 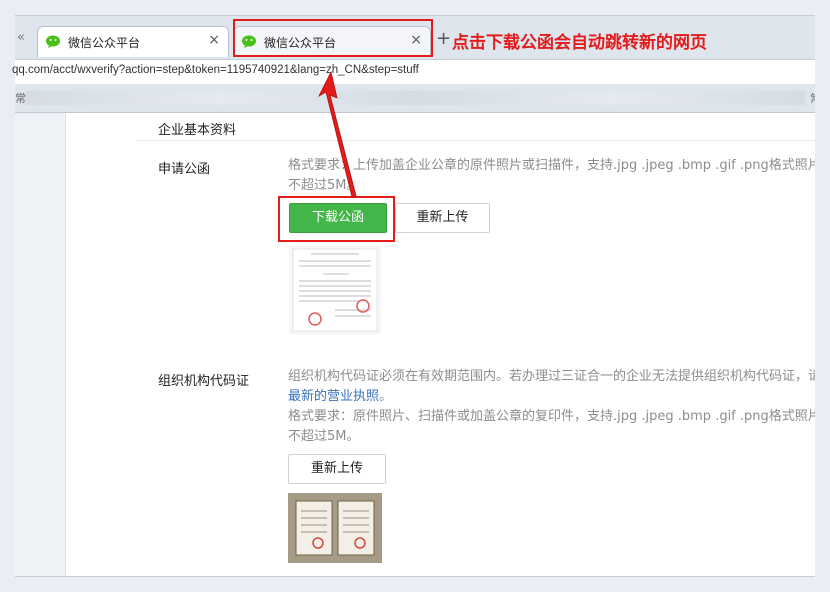 I want to click on annotation-arrow, so click(x=337, y=134).